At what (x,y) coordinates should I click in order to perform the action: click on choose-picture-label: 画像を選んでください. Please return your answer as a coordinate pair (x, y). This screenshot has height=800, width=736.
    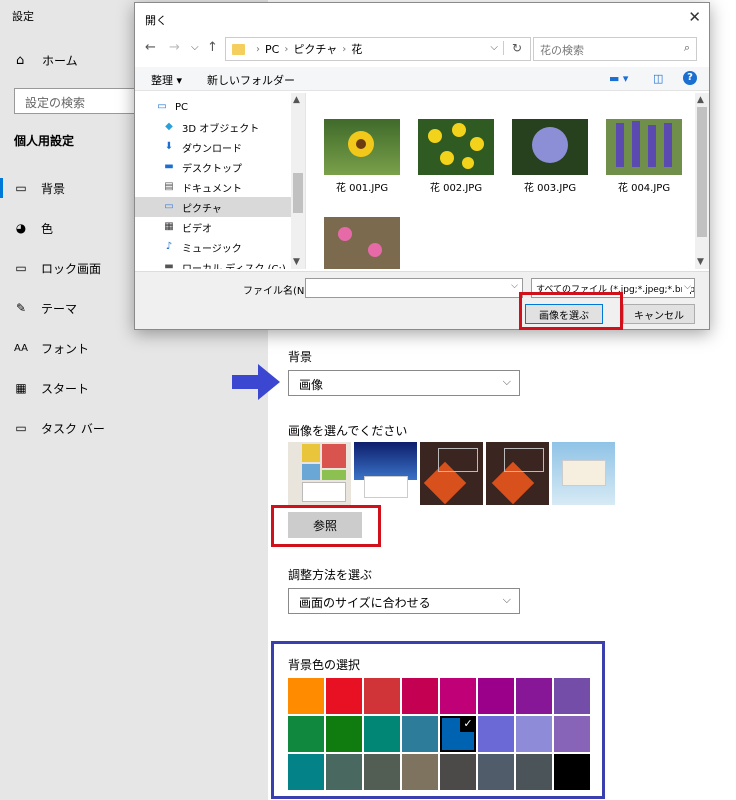
    Looking at the image, I should click on (348, 431).